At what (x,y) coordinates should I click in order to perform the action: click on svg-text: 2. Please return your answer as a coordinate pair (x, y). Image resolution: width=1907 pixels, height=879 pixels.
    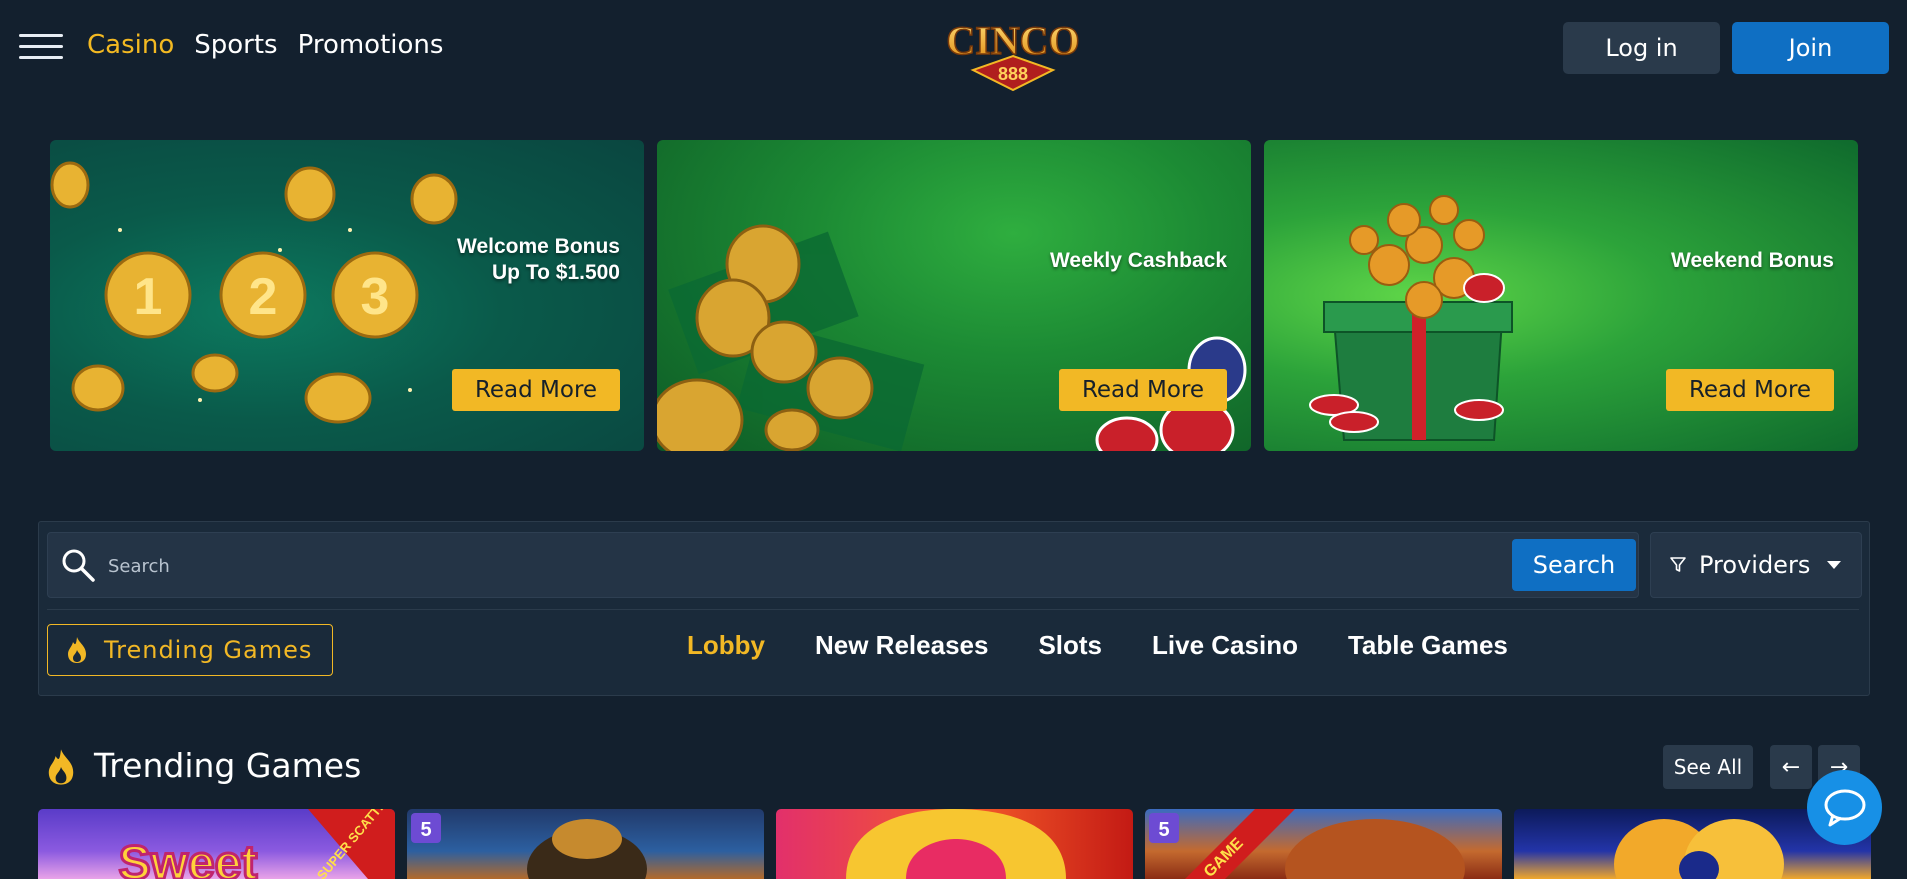
    Looking at the image, I should click on (263, 297).